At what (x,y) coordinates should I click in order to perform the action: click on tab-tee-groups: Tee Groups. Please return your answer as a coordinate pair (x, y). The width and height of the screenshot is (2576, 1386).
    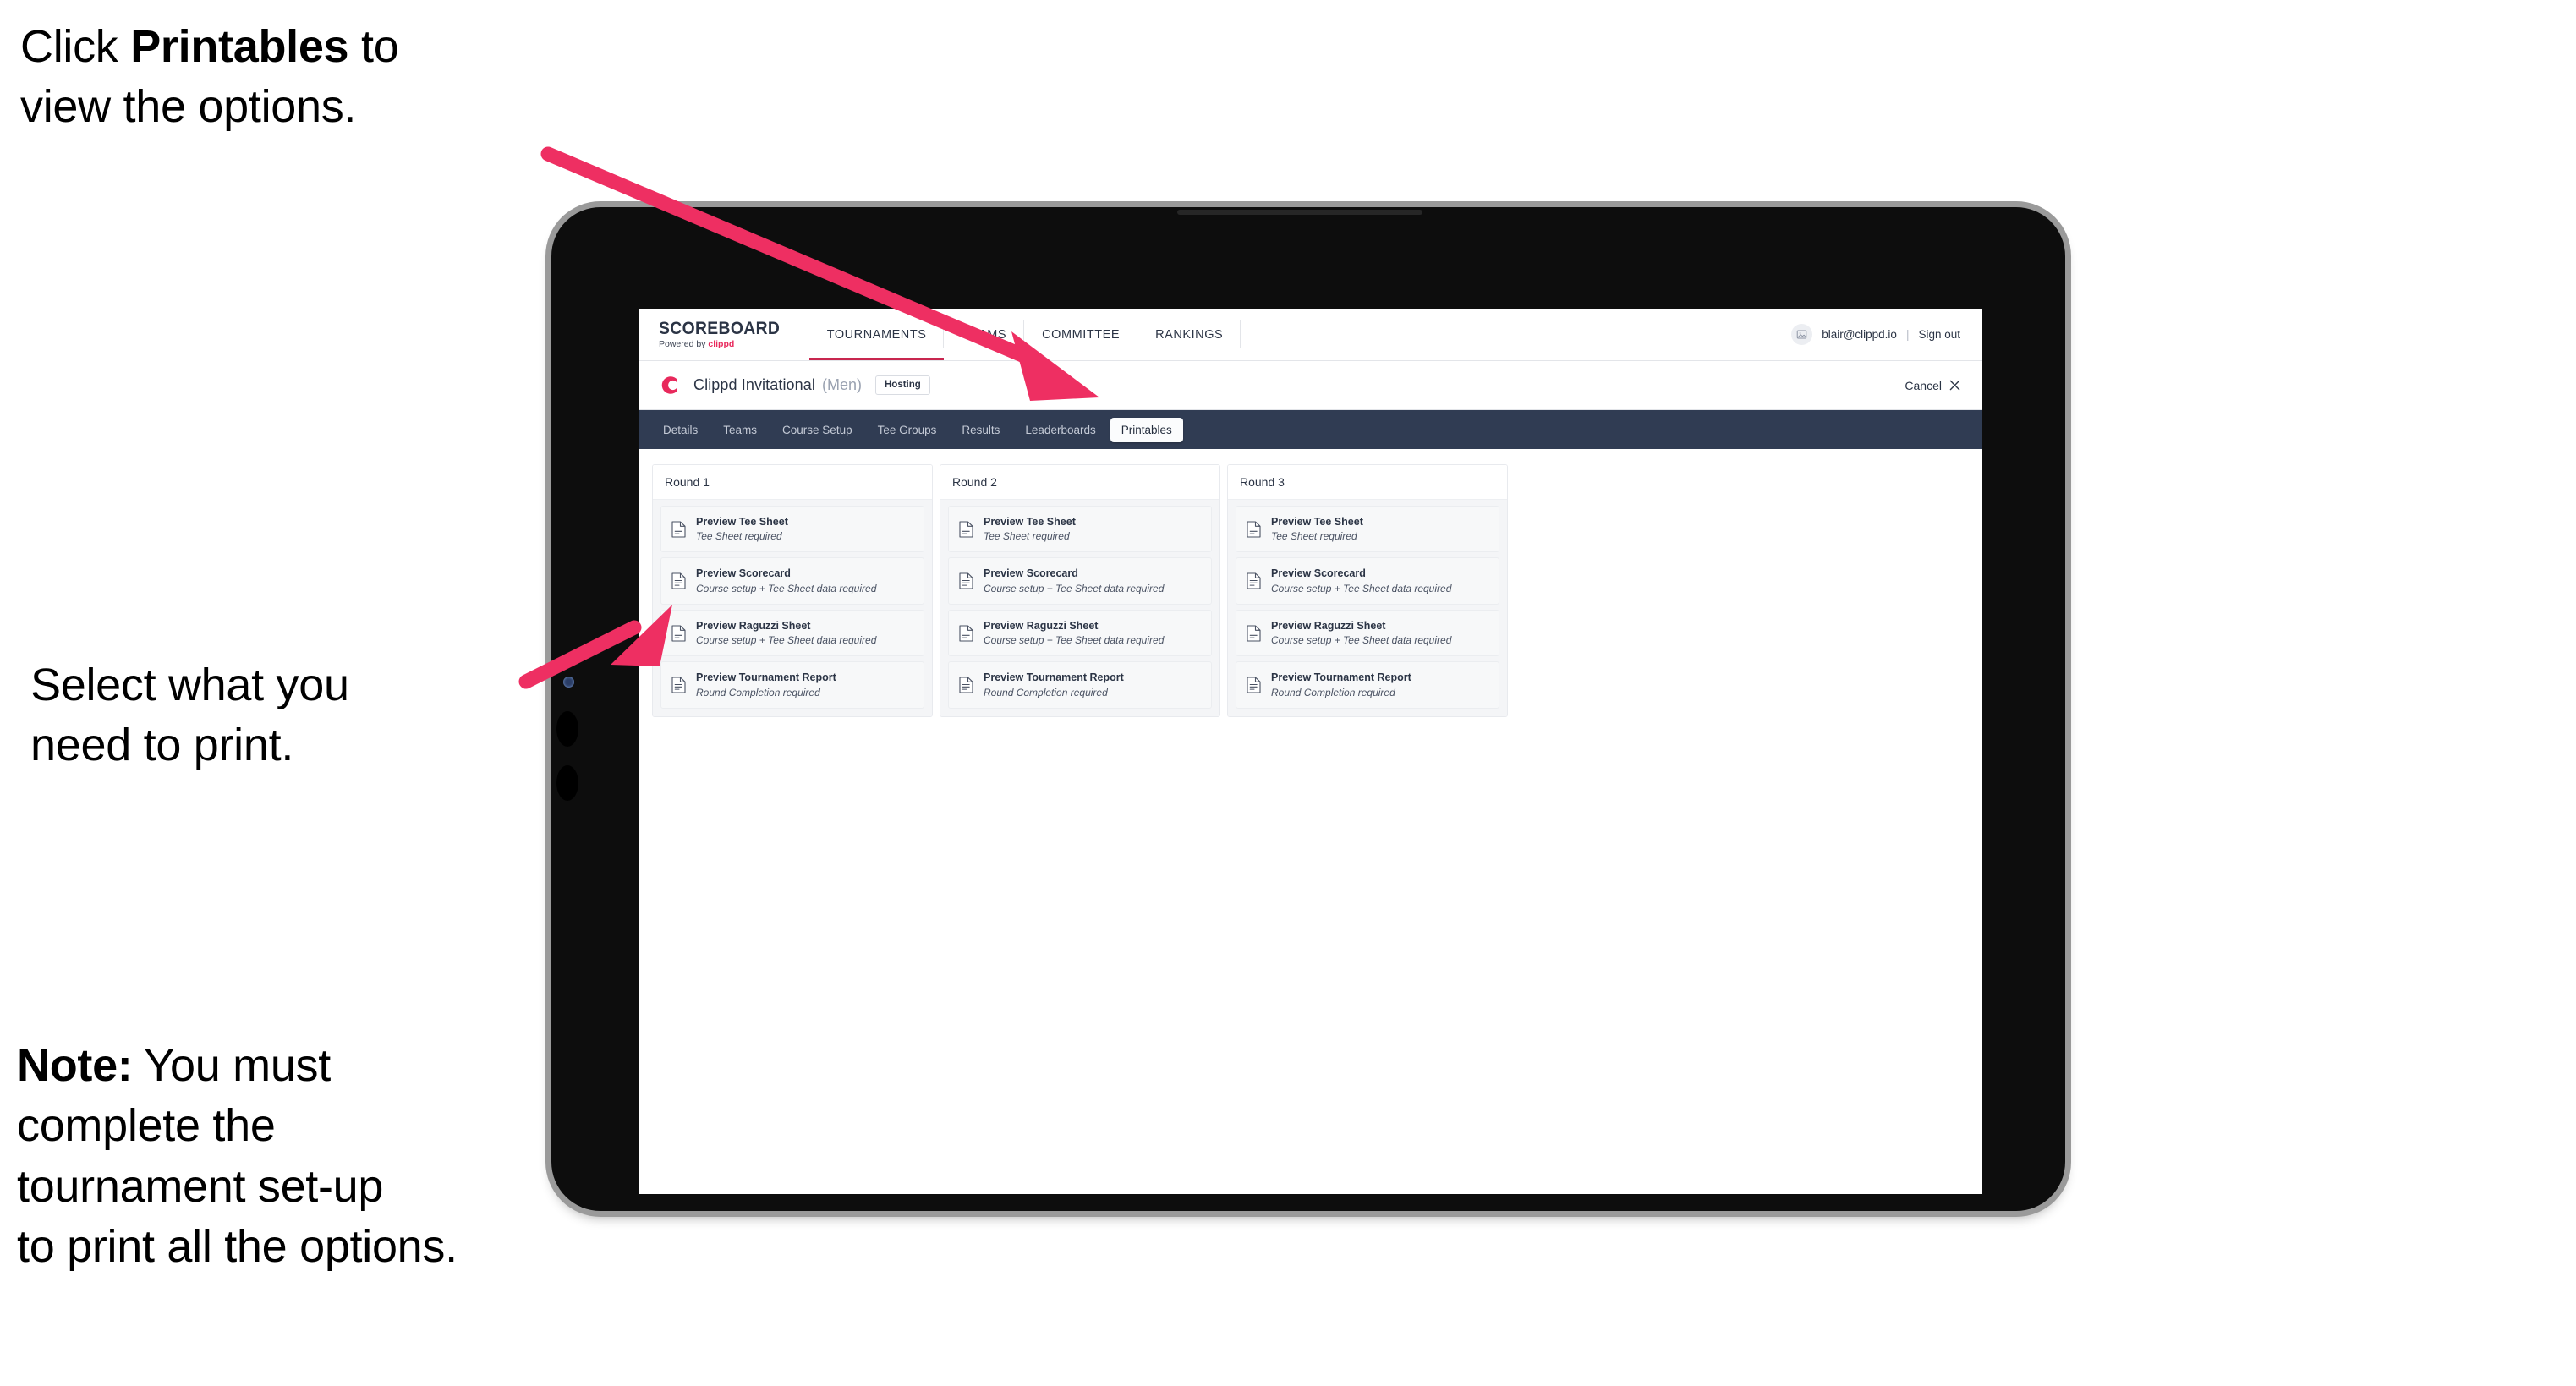
    Looking at the image, I should click on (907, 430).